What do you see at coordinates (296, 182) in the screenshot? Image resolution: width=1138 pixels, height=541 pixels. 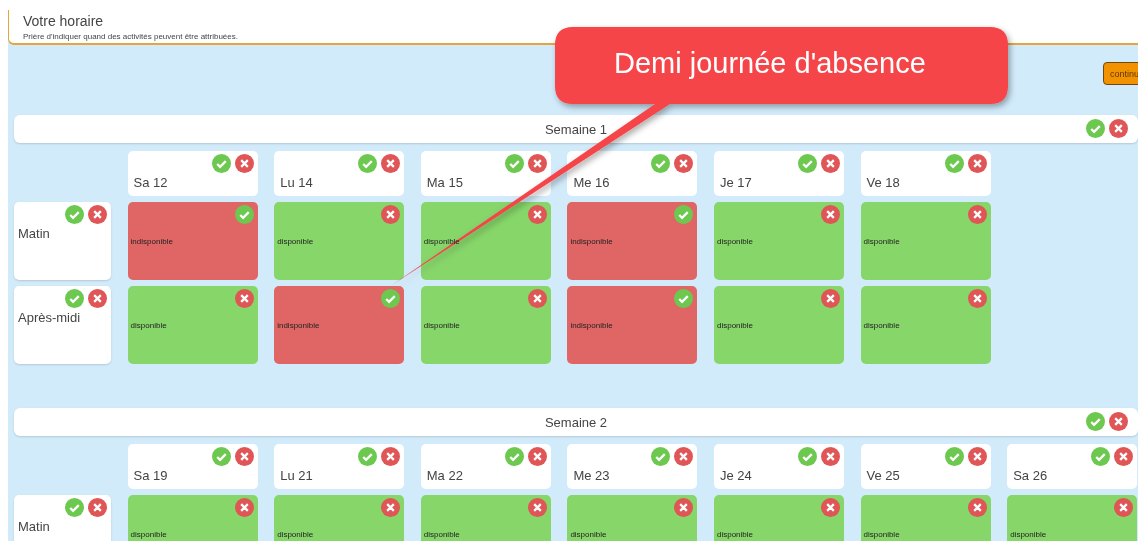 I see `day-label: Lu 14` at bounding box center [296, 182].